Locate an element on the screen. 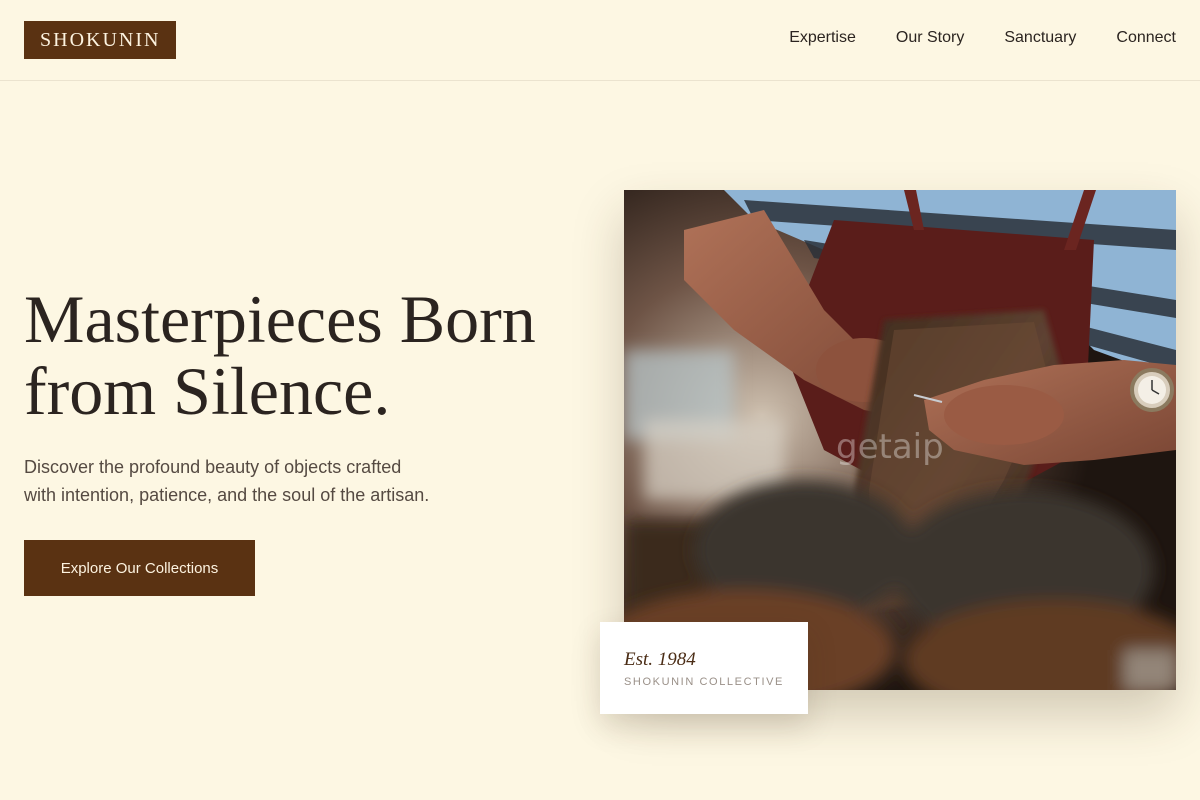 Image resolution: width=1200 pixels, height=800 pixels. watermark-text: getaip is located at coordinates (890, 447).